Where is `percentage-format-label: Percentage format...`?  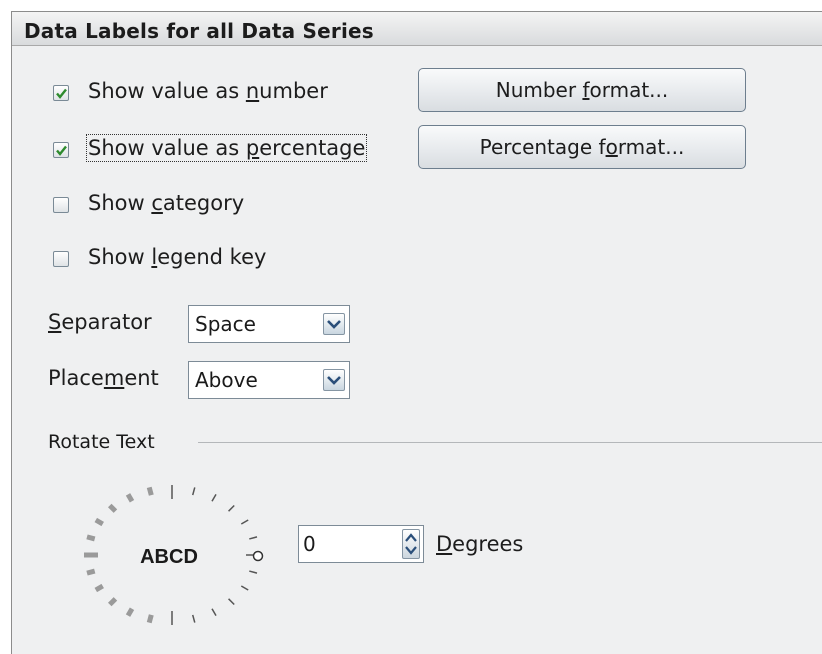 percentage-format-label: Percentage format... is located at coordinates (582, 147).